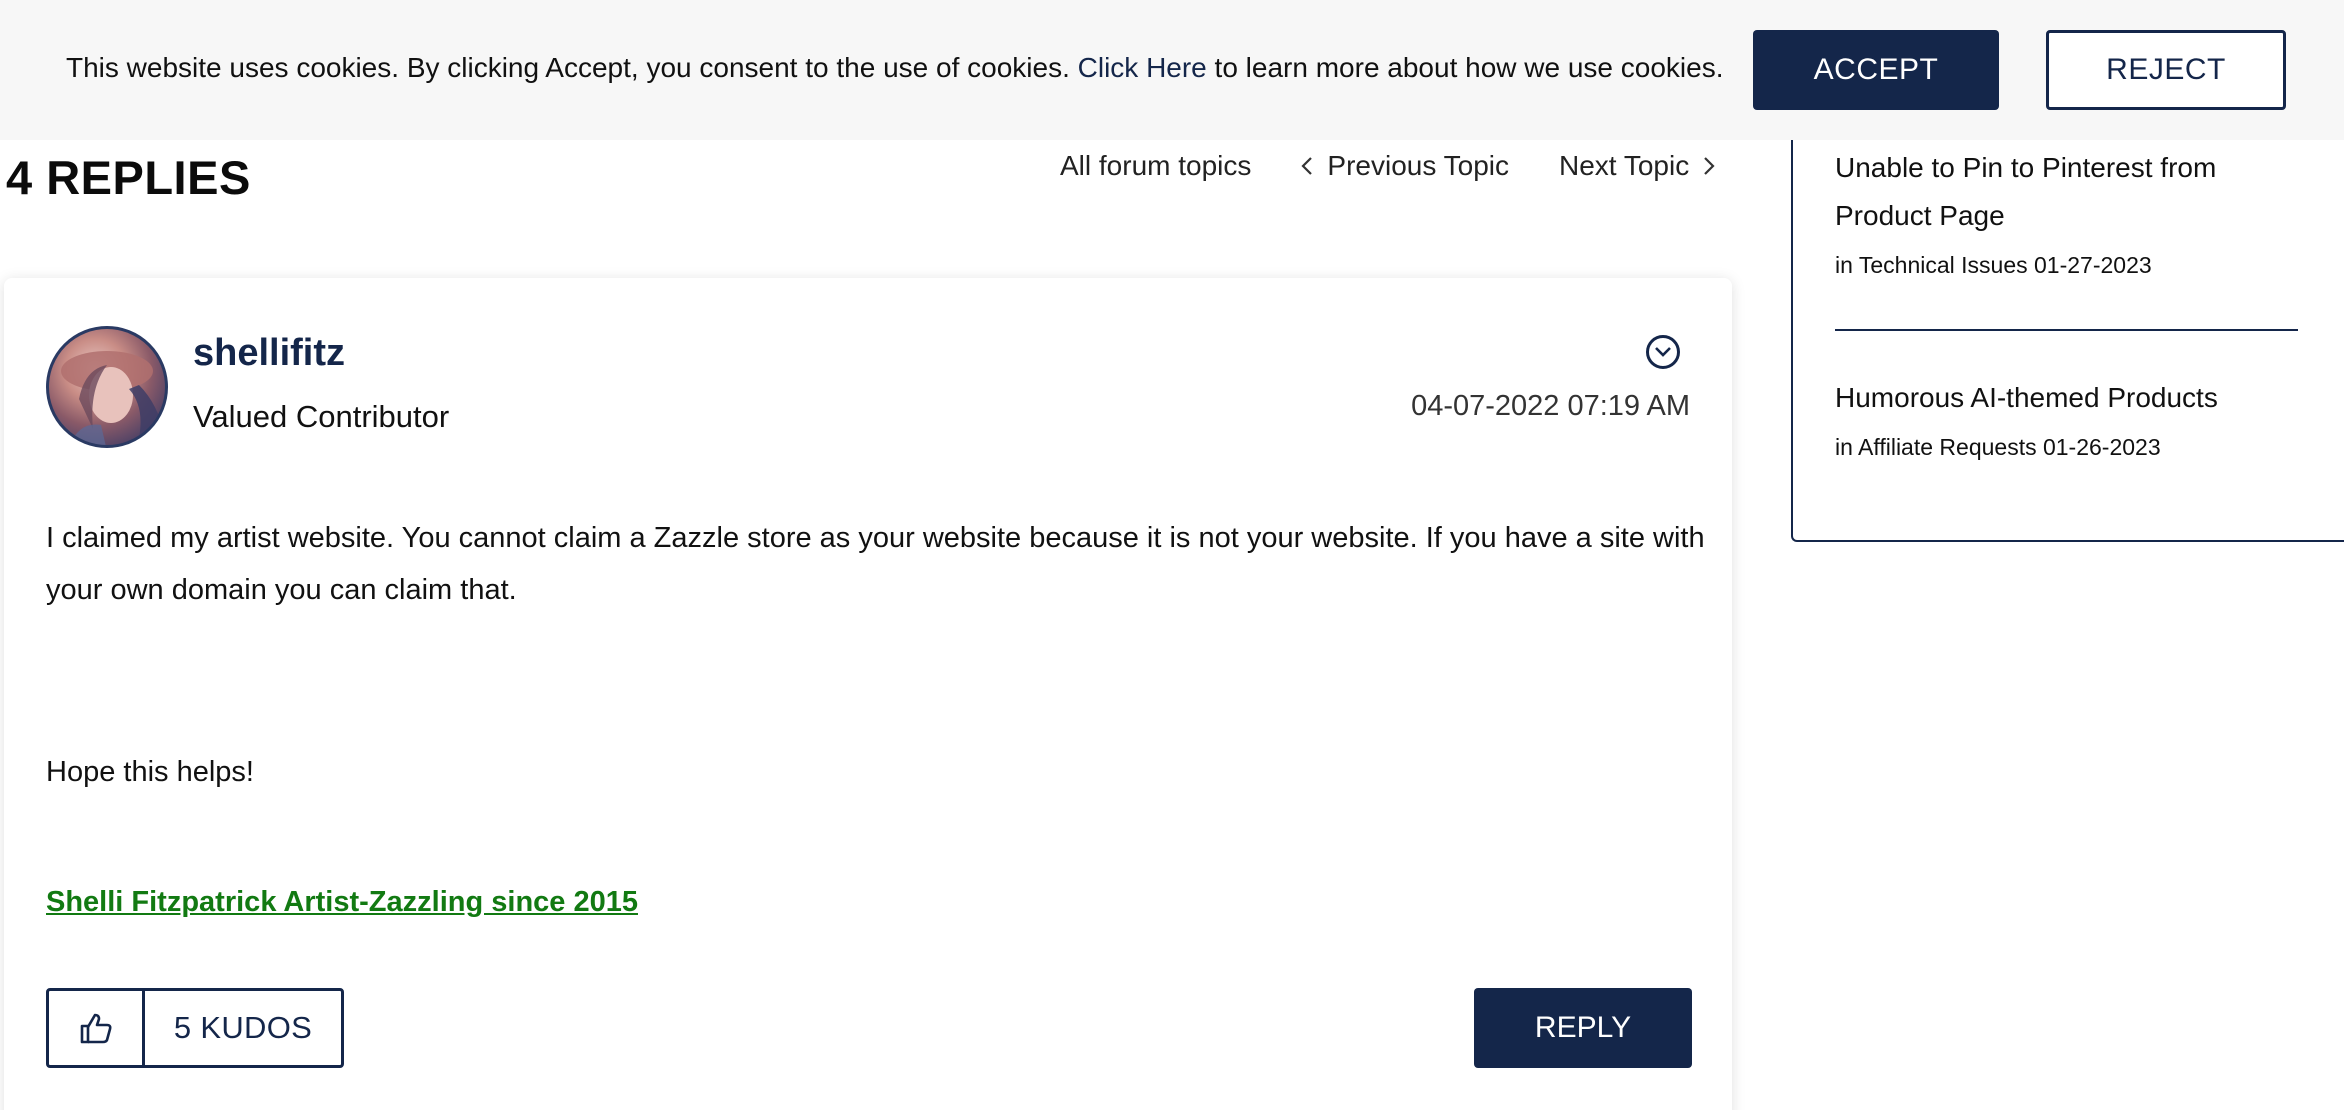  Describe the element at coordinates (1709, 166) in the screenshot. I see `chevron-right-icon` at that location.